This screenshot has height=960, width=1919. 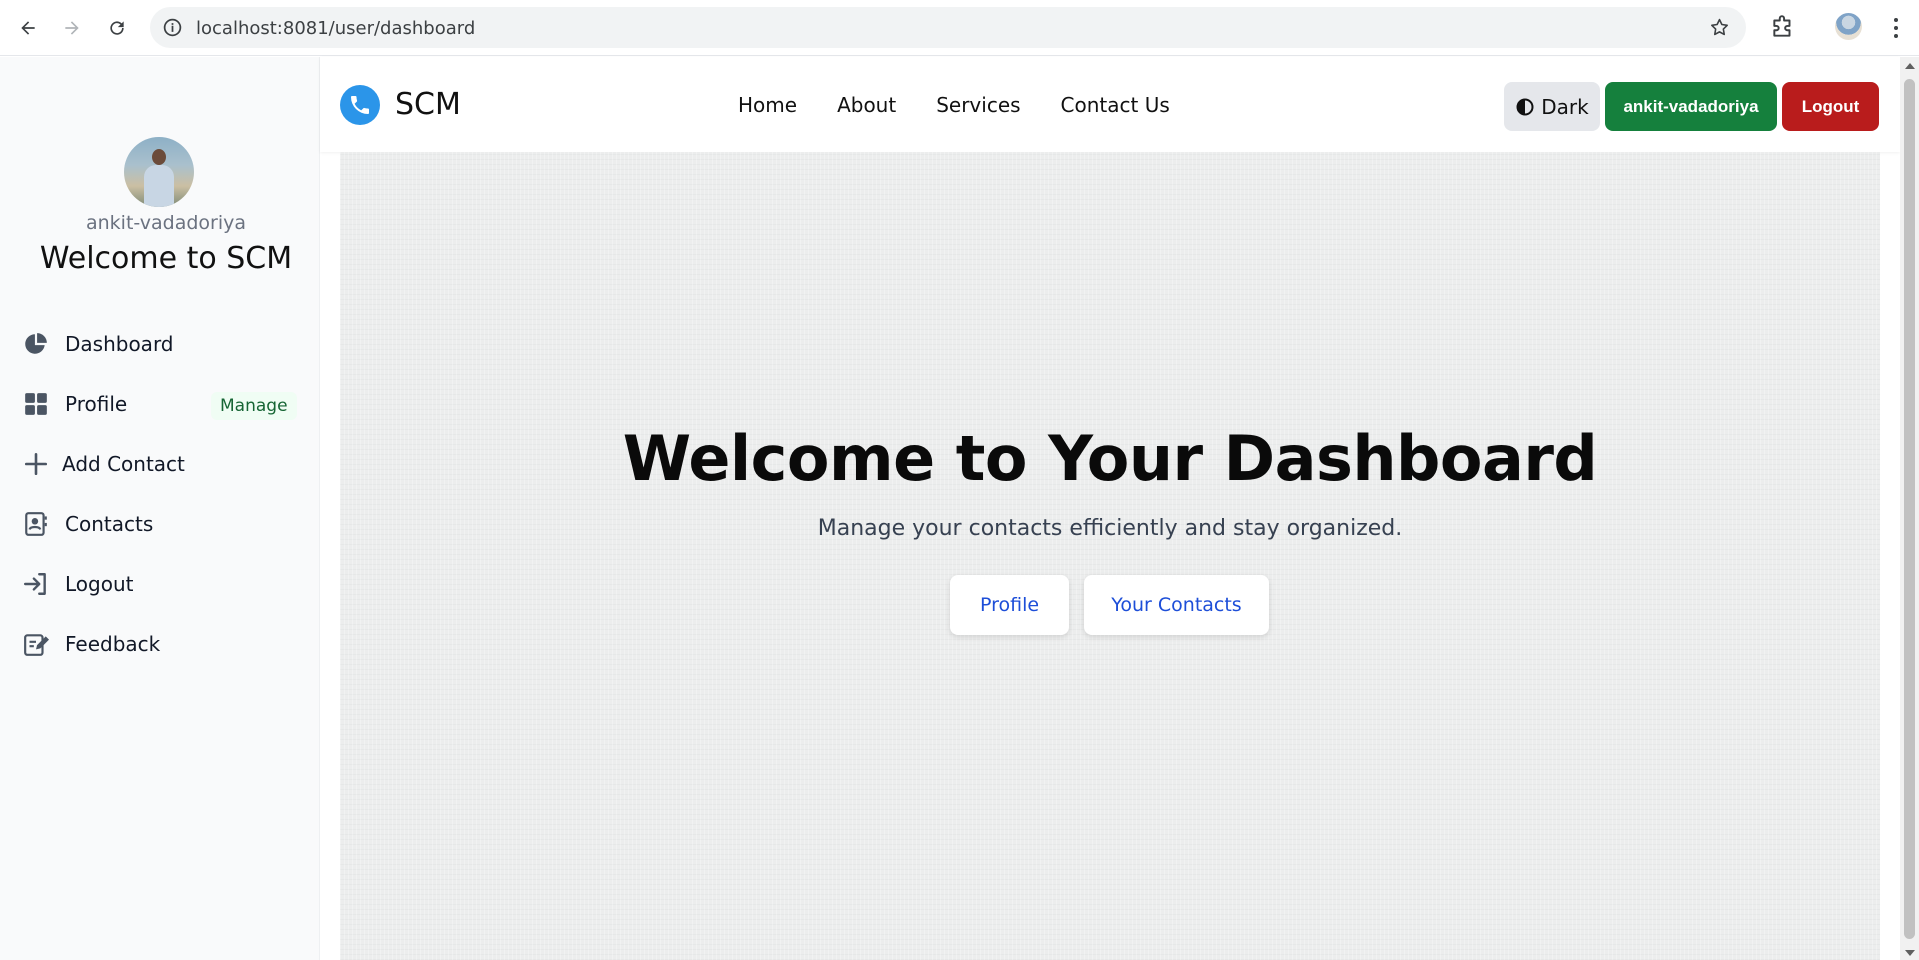 I want to click on dark-mode-toggle: Dark, so click(x=1552, y=106).